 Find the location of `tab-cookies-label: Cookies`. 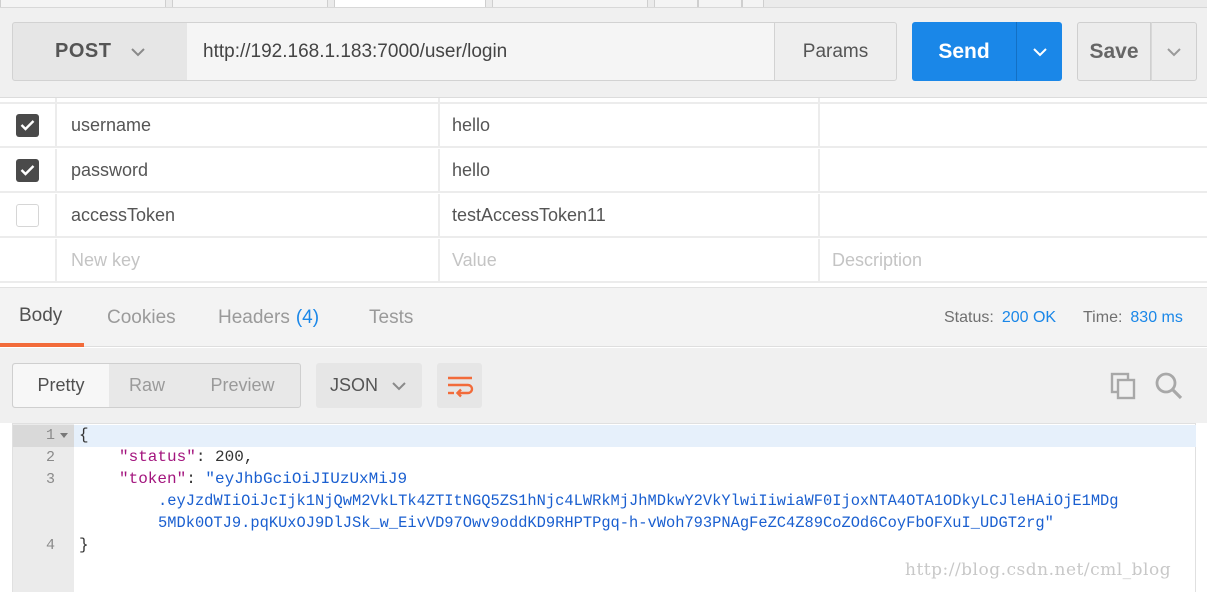

tab-cookies-label: Cookies is located at coordinates (141, 317).